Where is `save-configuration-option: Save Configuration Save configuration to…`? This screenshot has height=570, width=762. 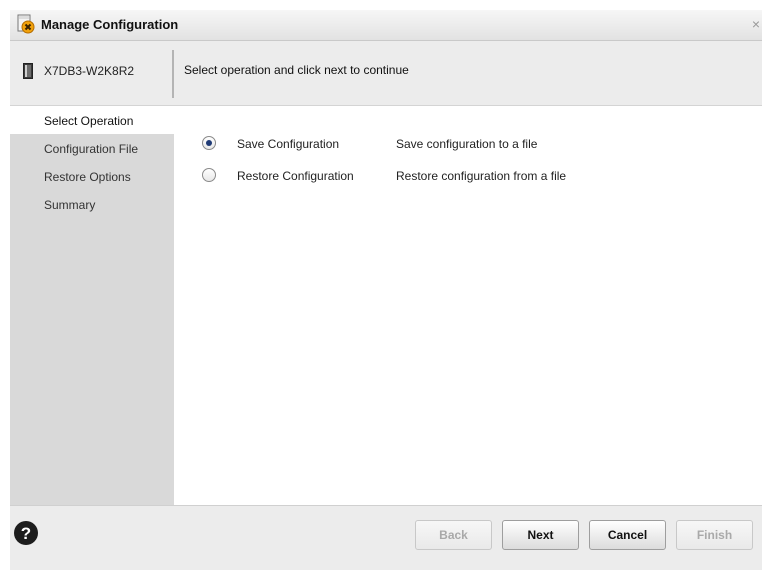
save-configuration-option: Save Configuration Save configuration to… is located at coordinates (482, 144).